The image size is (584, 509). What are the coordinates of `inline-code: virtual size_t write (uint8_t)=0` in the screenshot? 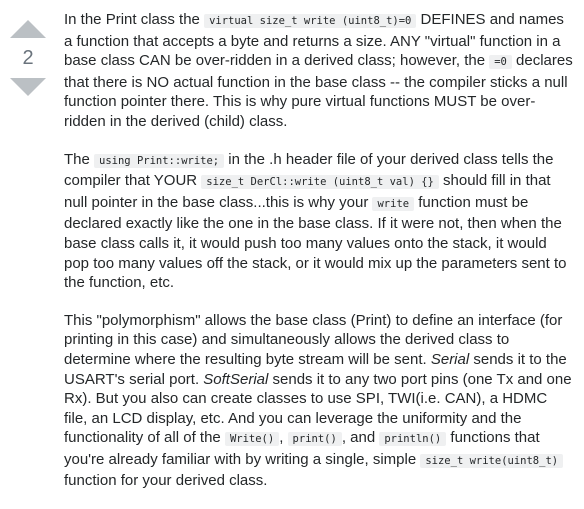 It's located at (310, 21).